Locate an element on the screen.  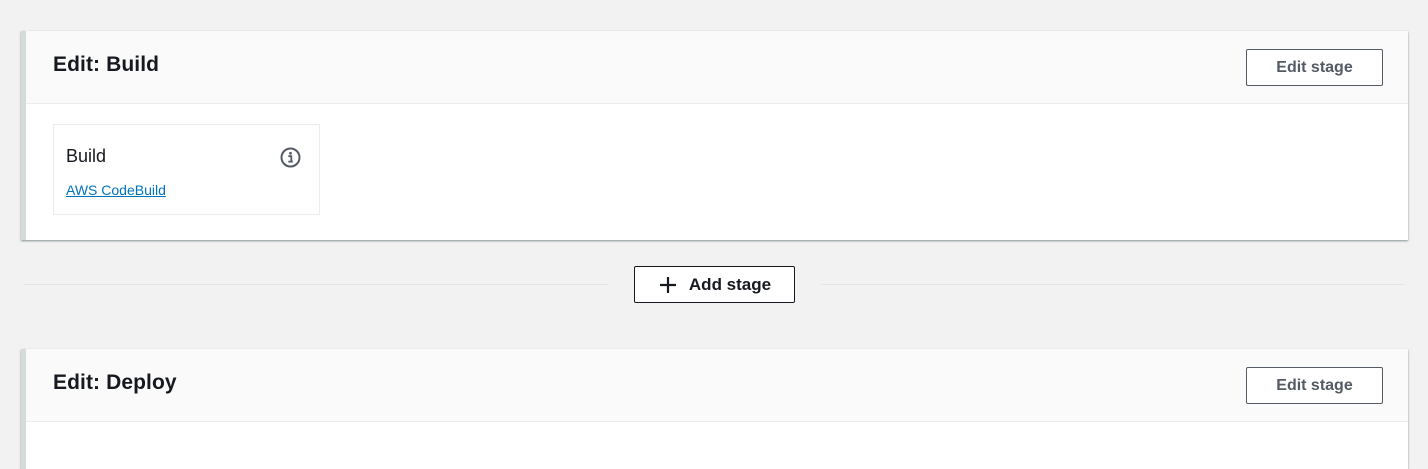
action-name: Build is located at coordinates (86, 156).